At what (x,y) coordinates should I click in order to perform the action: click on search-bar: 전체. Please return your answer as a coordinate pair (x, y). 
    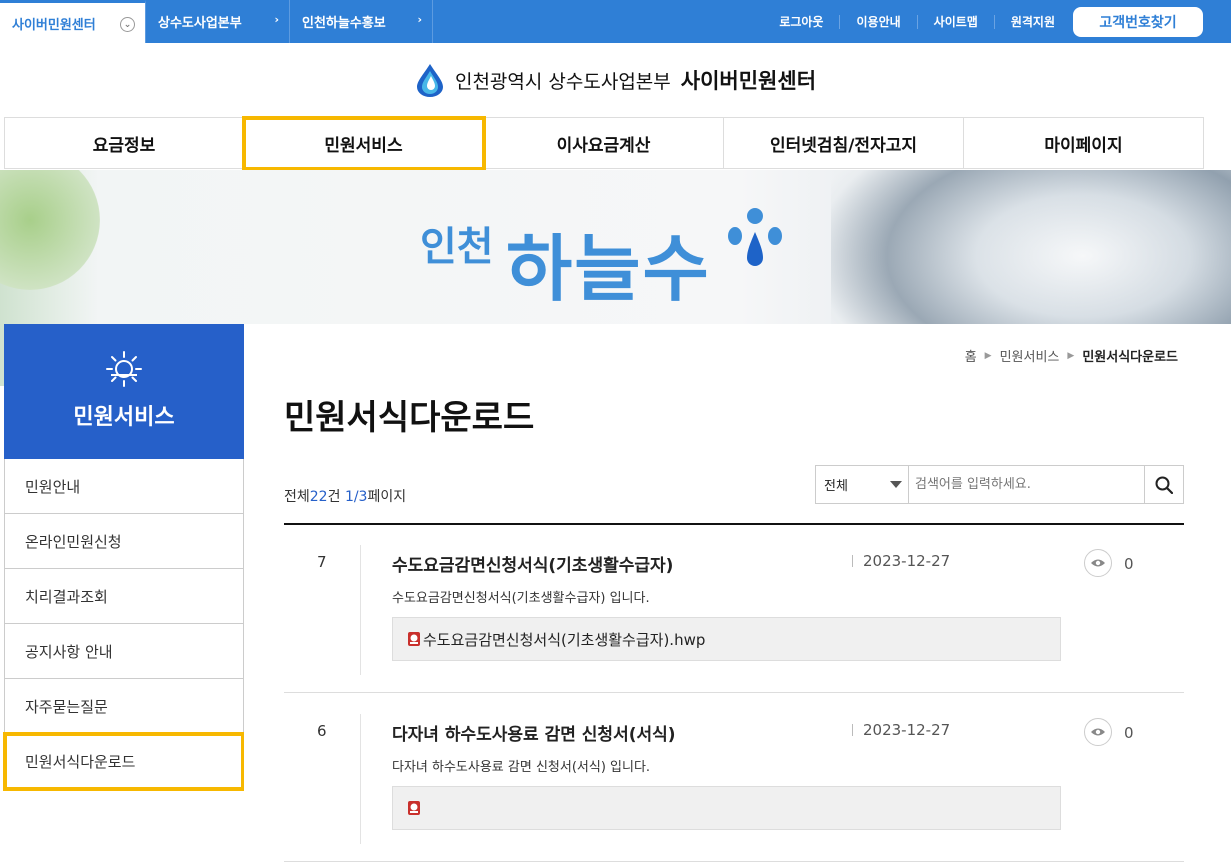
    Looking at the image, I should click on (999, 484).